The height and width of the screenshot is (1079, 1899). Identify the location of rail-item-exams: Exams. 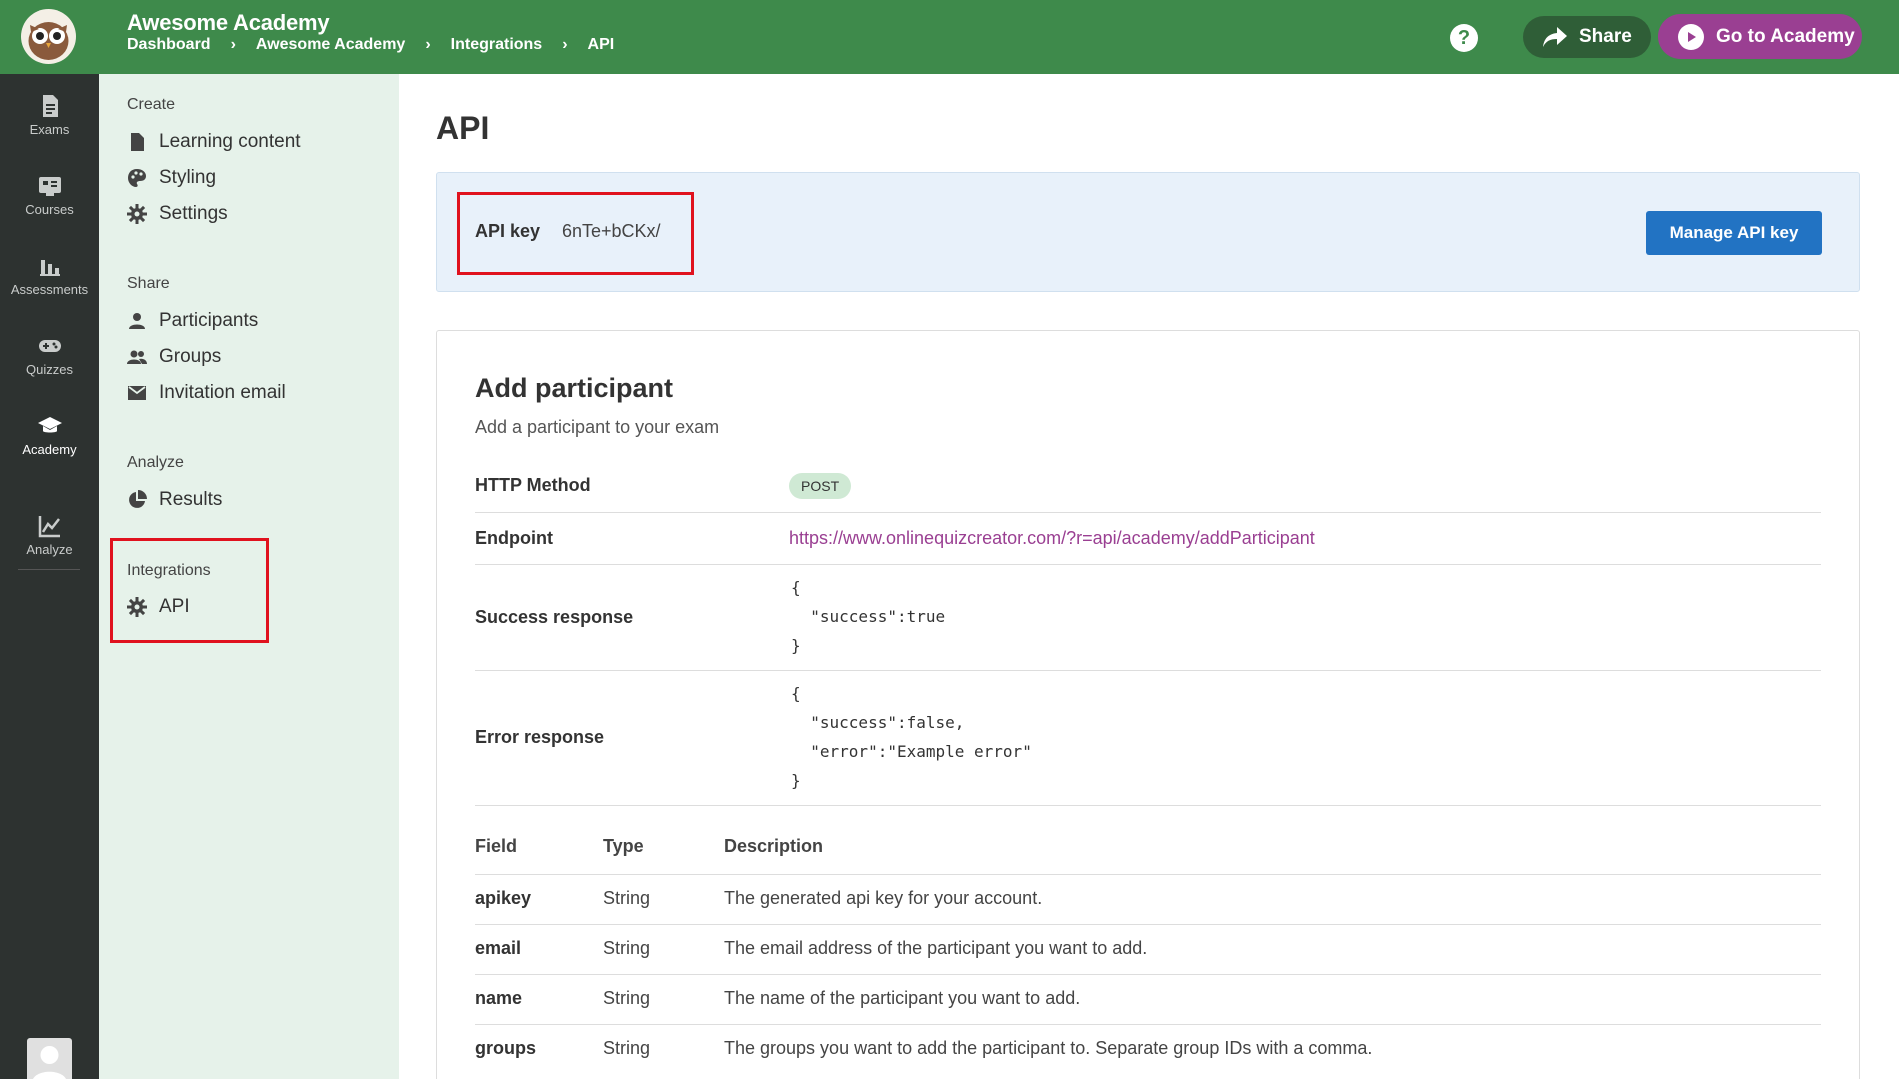
(49, 115).